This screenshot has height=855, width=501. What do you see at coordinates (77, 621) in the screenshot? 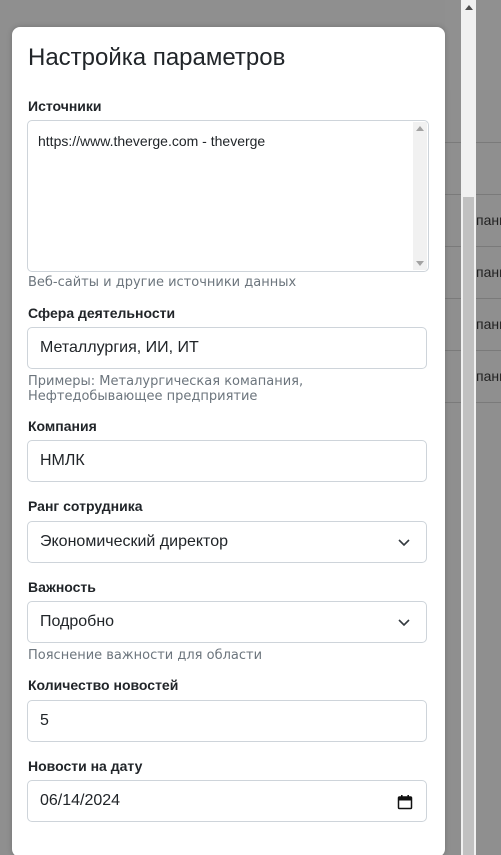
I see `importance-value: Подробно` at bounding box center [77, 621].